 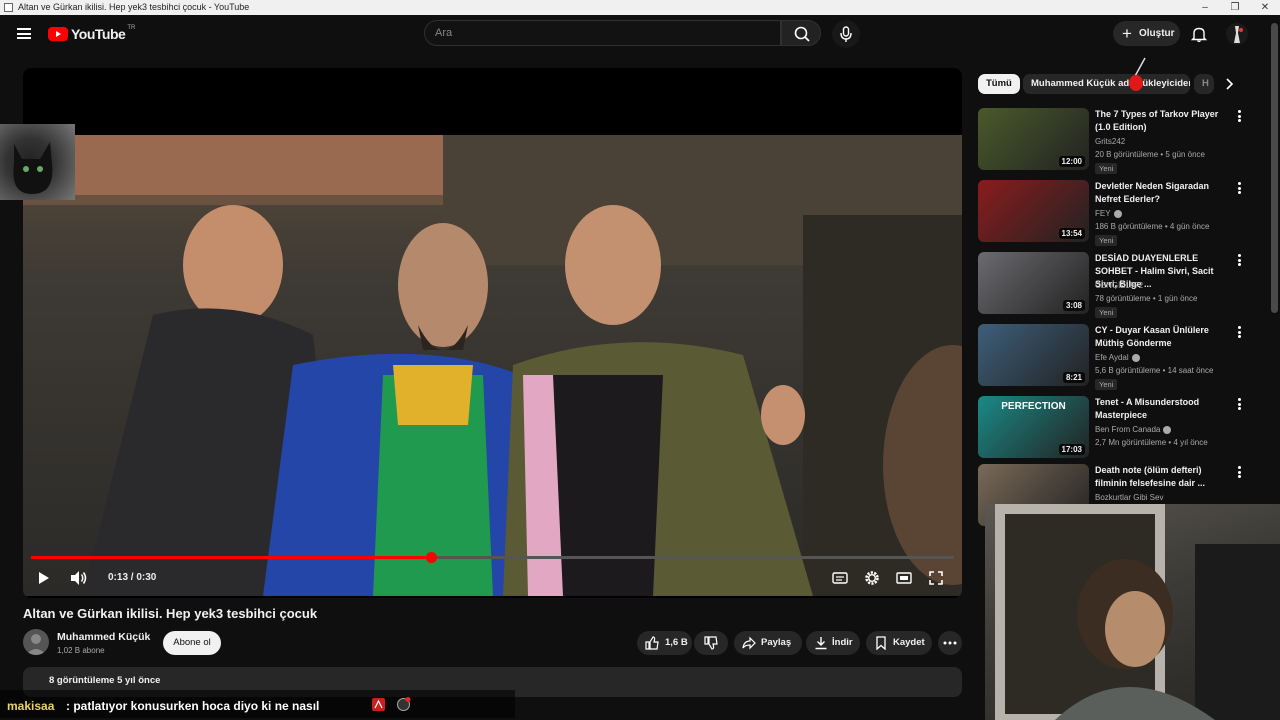 I want to click on chevron-right-icon, so click(x=1229, y=84).